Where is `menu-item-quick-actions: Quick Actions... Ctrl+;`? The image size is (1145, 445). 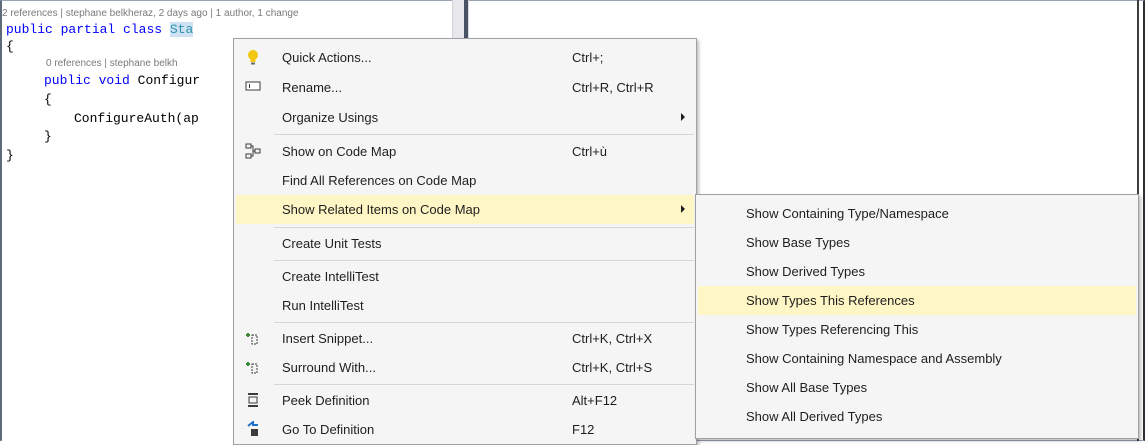 menu-item-quick-actions: Quick Actions... Ctrl+; is located at coordinates (465, 57).